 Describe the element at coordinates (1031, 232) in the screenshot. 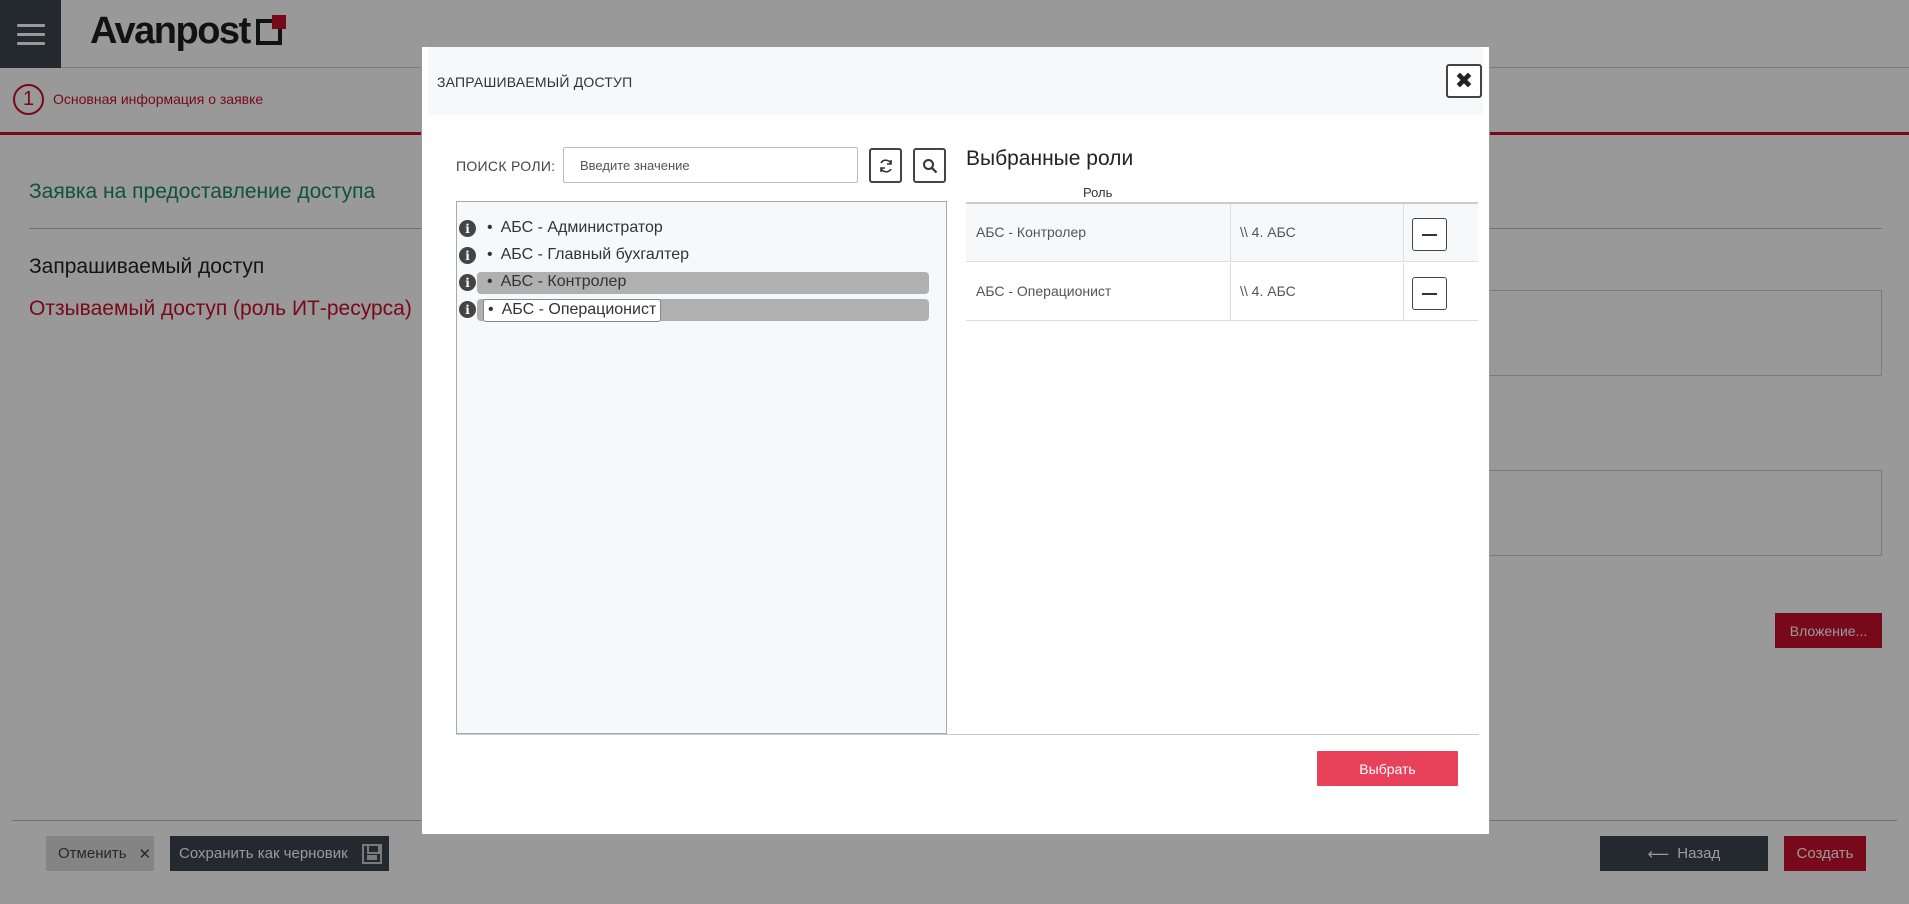

I see `selected-role-name: АБС - Контролер` at that location.